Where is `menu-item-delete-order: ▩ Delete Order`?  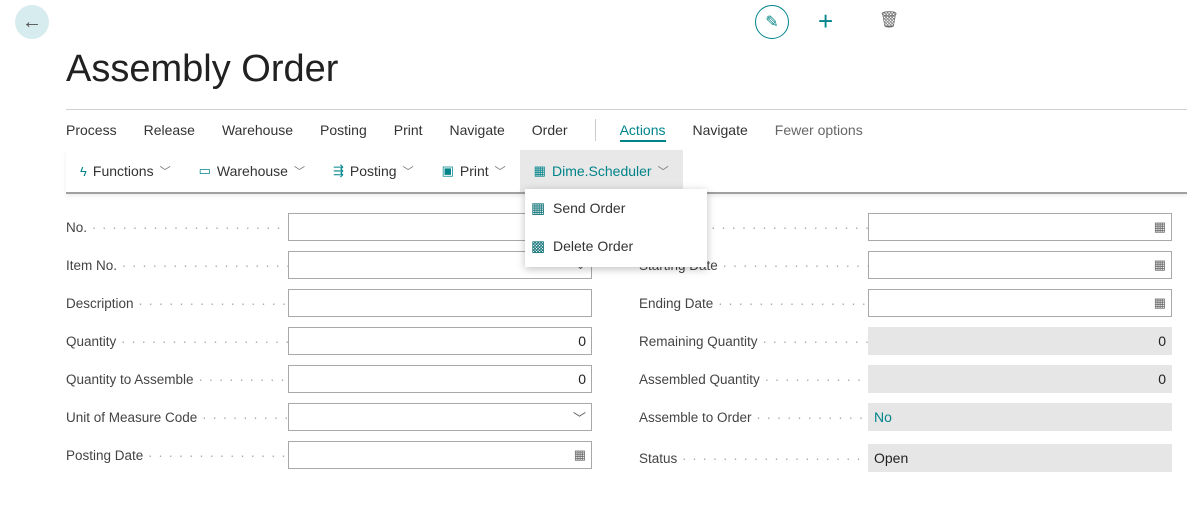
menu-item-delete-order: ▩ Delete Order is located at coordinates (616, 246).